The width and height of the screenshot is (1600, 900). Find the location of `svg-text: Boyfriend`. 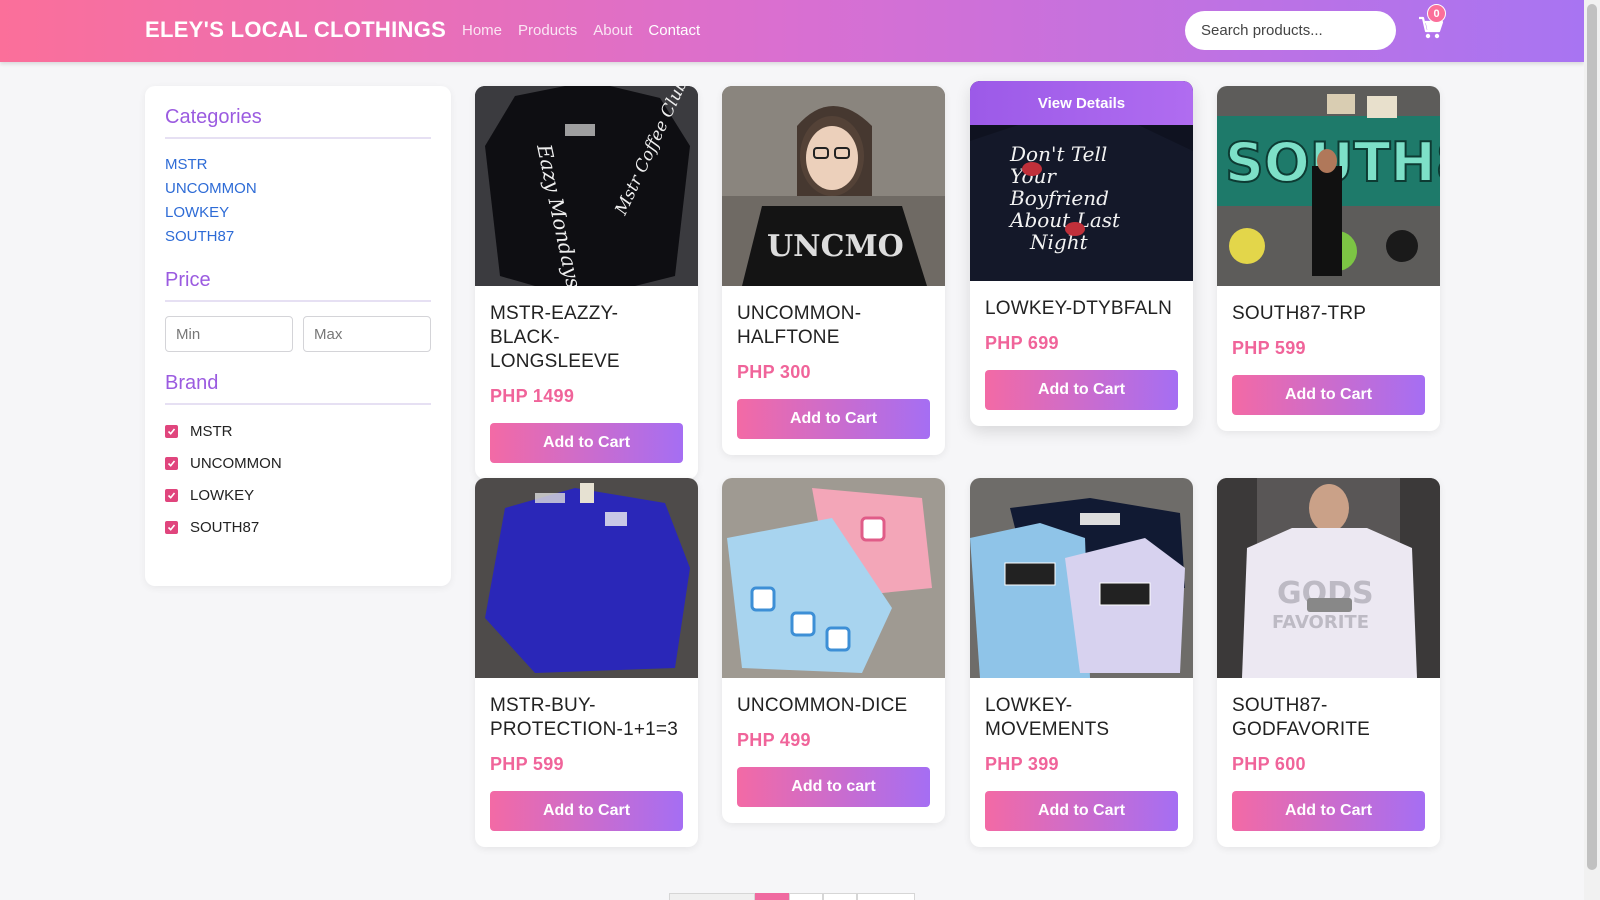

svg-text: Boyfriend is located at coordinates (1059, 198).